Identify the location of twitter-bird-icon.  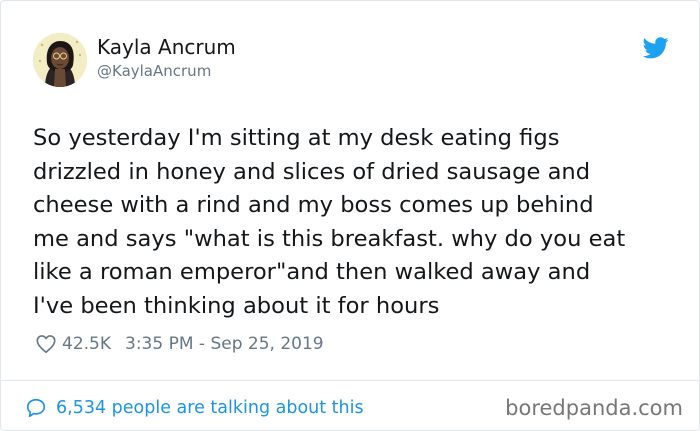
(656, 48).